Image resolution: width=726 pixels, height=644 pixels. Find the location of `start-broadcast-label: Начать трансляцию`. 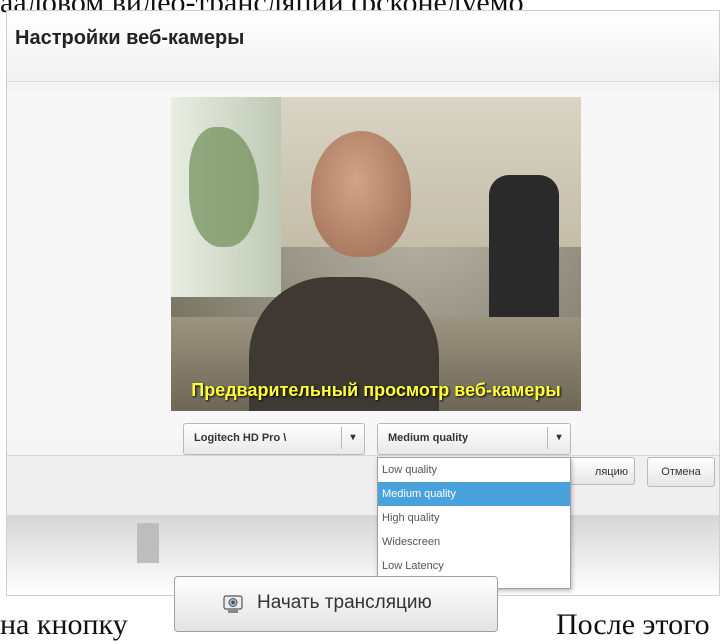

start-broadcast-label: Начать трансляцию is located at coordinates (344, 602).